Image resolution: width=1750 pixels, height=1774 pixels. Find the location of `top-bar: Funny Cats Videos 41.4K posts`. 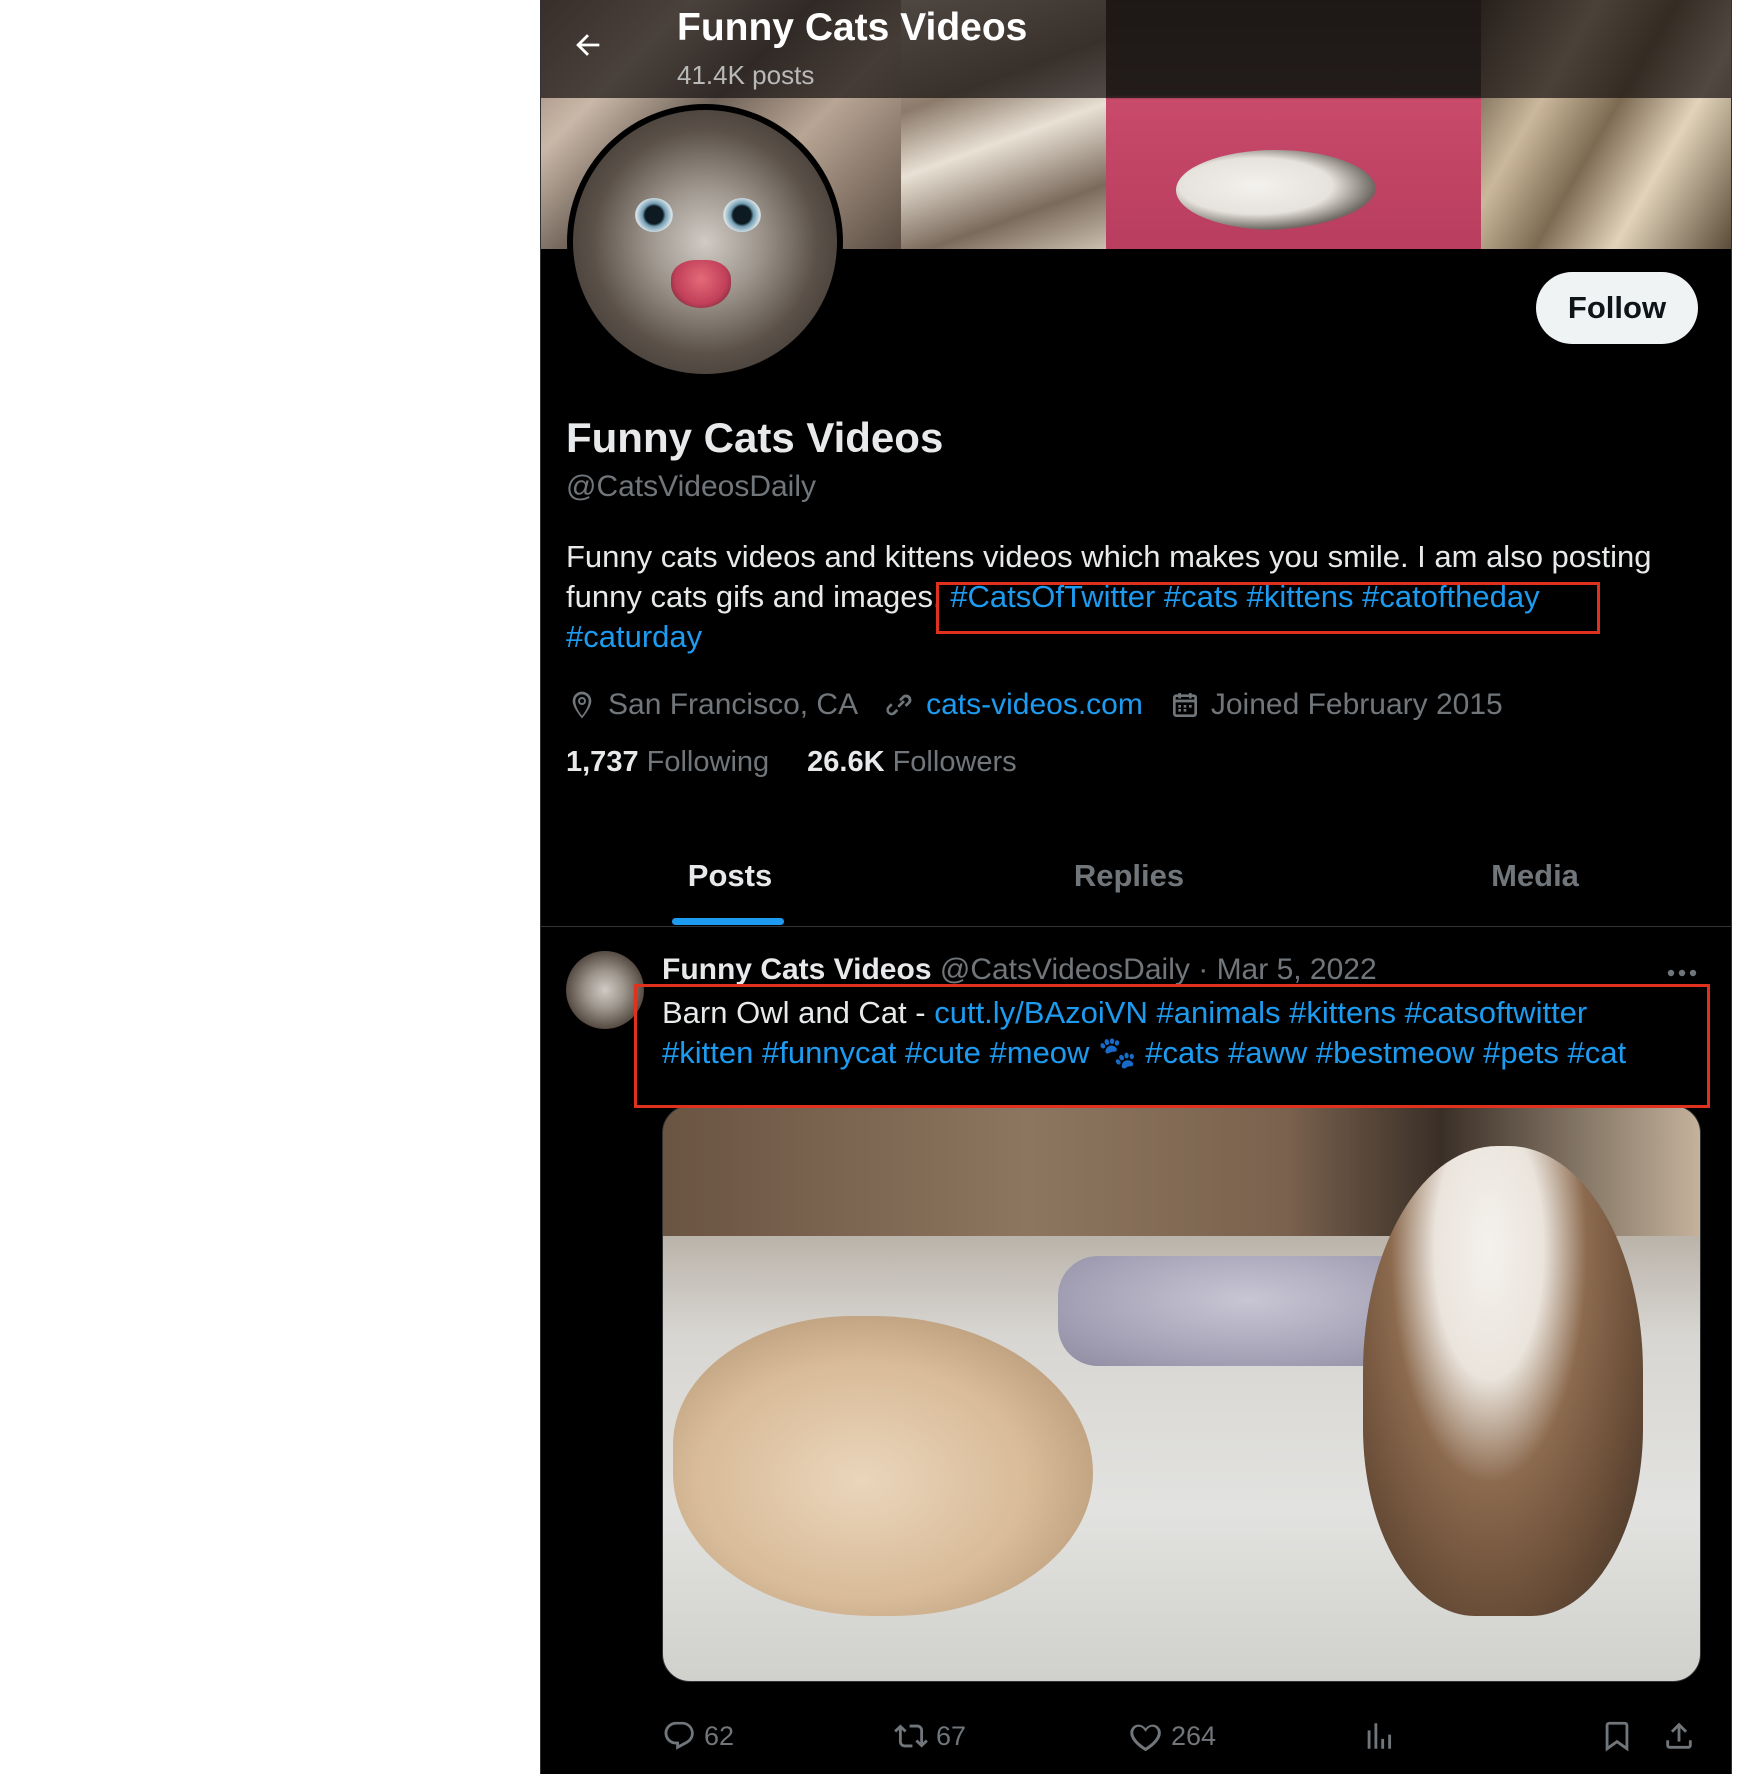

top-bar: Funny Cats Videos 41.4K posts is located at coordinates (1136, 49).